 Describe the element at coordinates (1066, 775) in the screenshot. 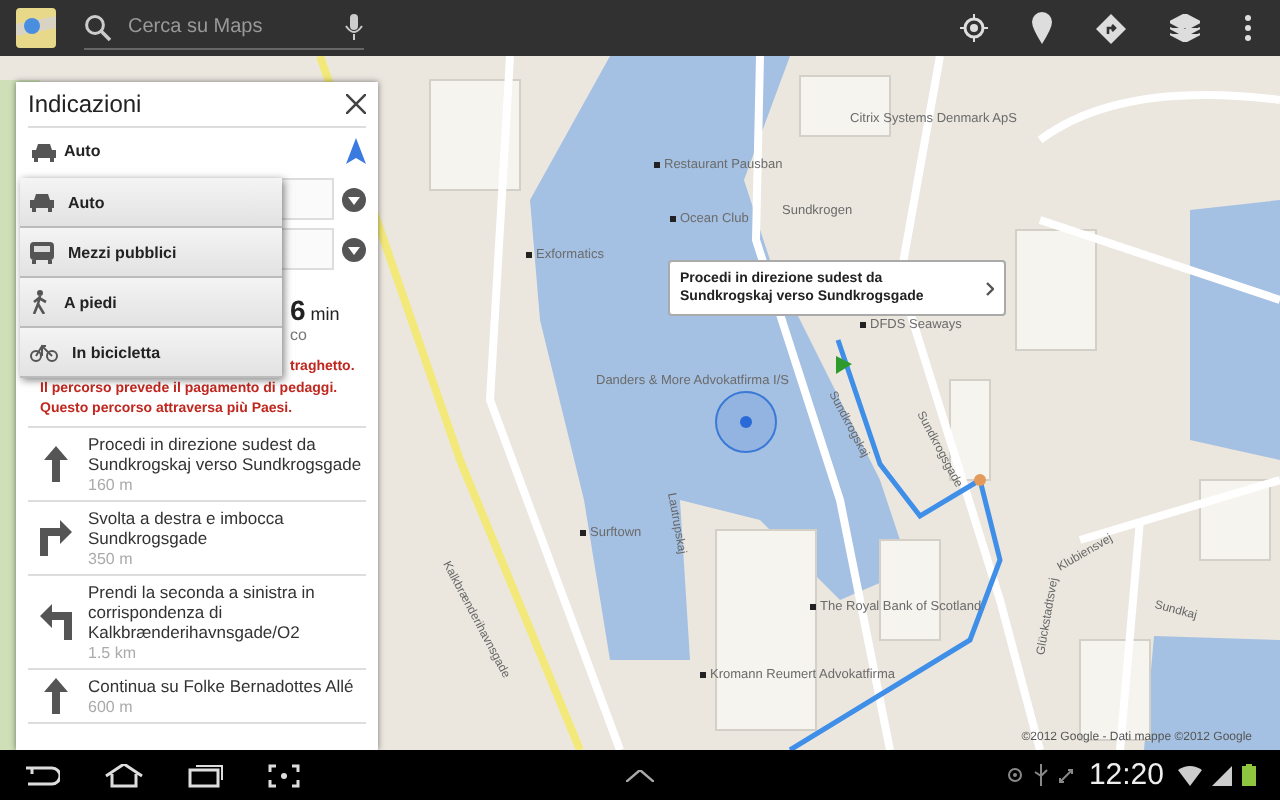

I see `sync-icon` at that location.